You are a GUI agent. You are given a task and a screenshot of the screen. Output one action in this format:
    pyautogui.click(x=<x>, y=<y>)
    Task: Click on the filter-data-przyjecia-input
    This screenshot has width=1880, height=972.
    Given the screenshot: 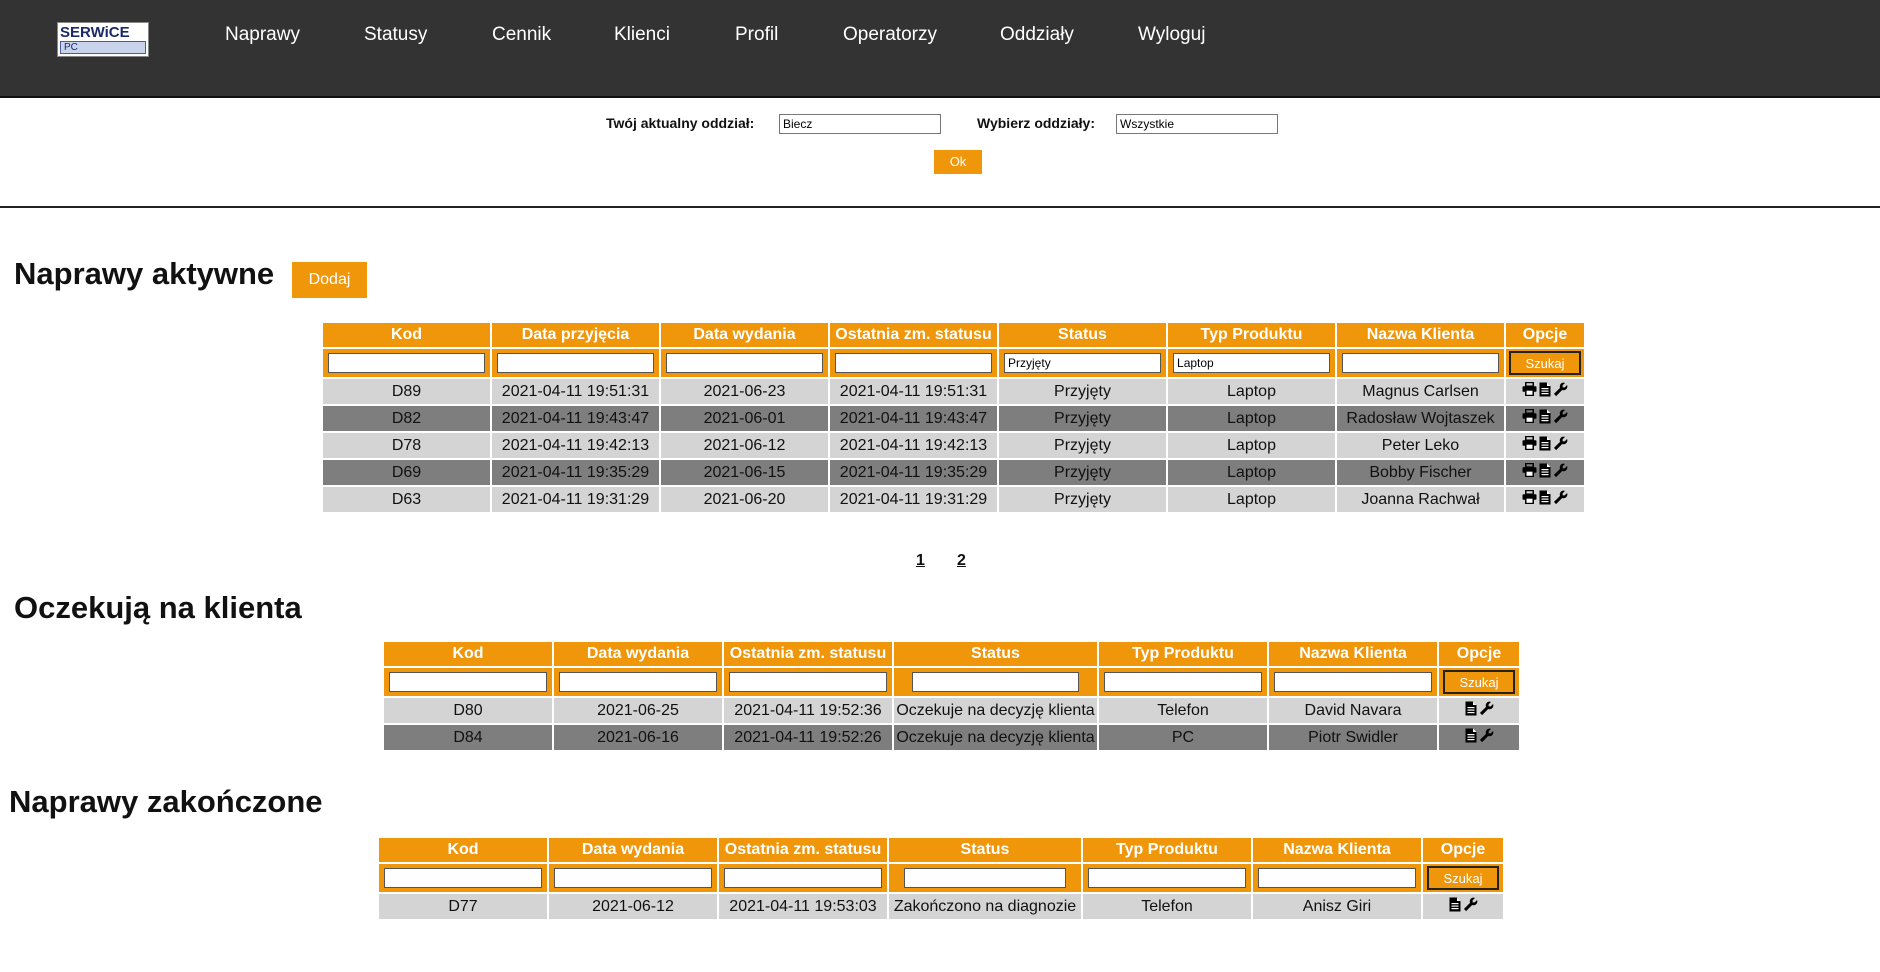 What is the action you would take?
    pyautogui.click(x=575, y=363)
    